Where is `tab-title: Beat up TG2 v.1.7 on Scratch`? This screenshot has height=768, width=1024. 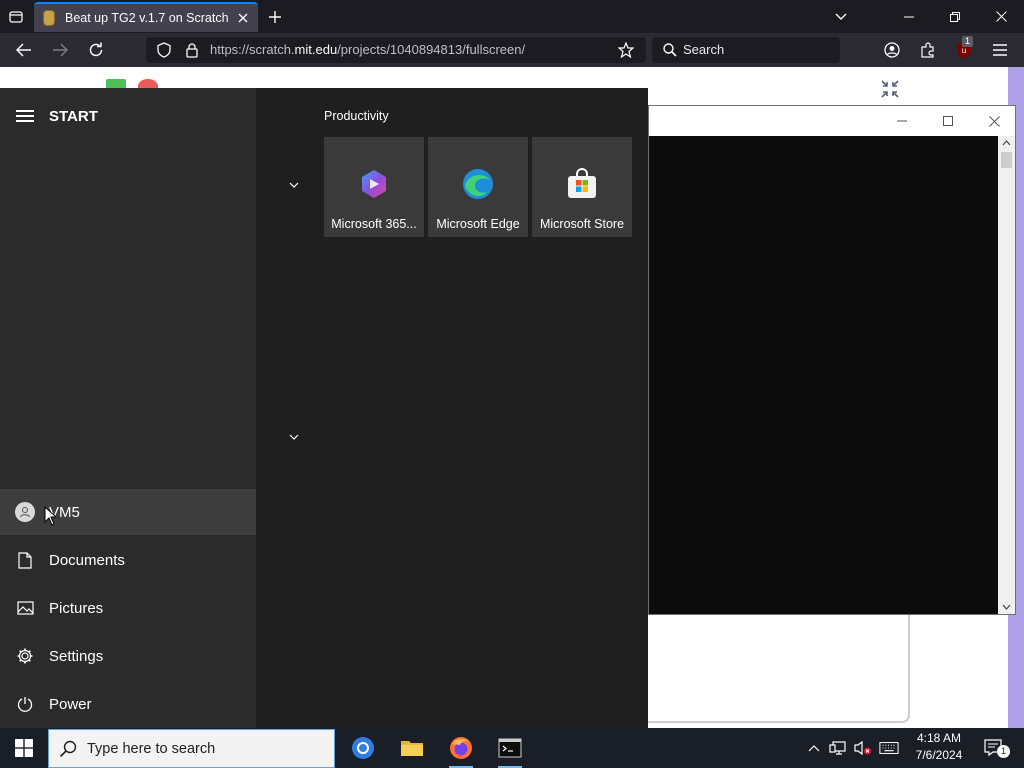 tab-title: Beat up TG2 v.1.7 on Scratch is located at coordinates (147, 18).